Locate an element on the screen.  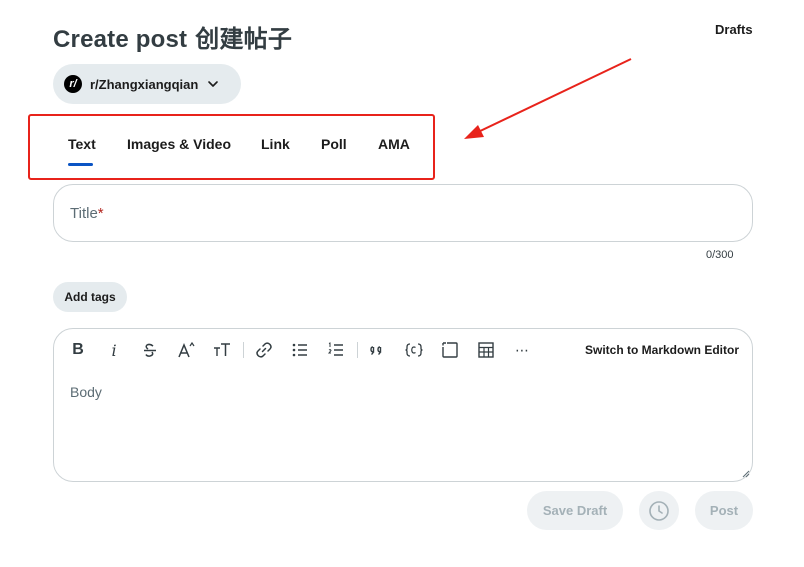
post-button: Post is located at coordinates (724, 510).